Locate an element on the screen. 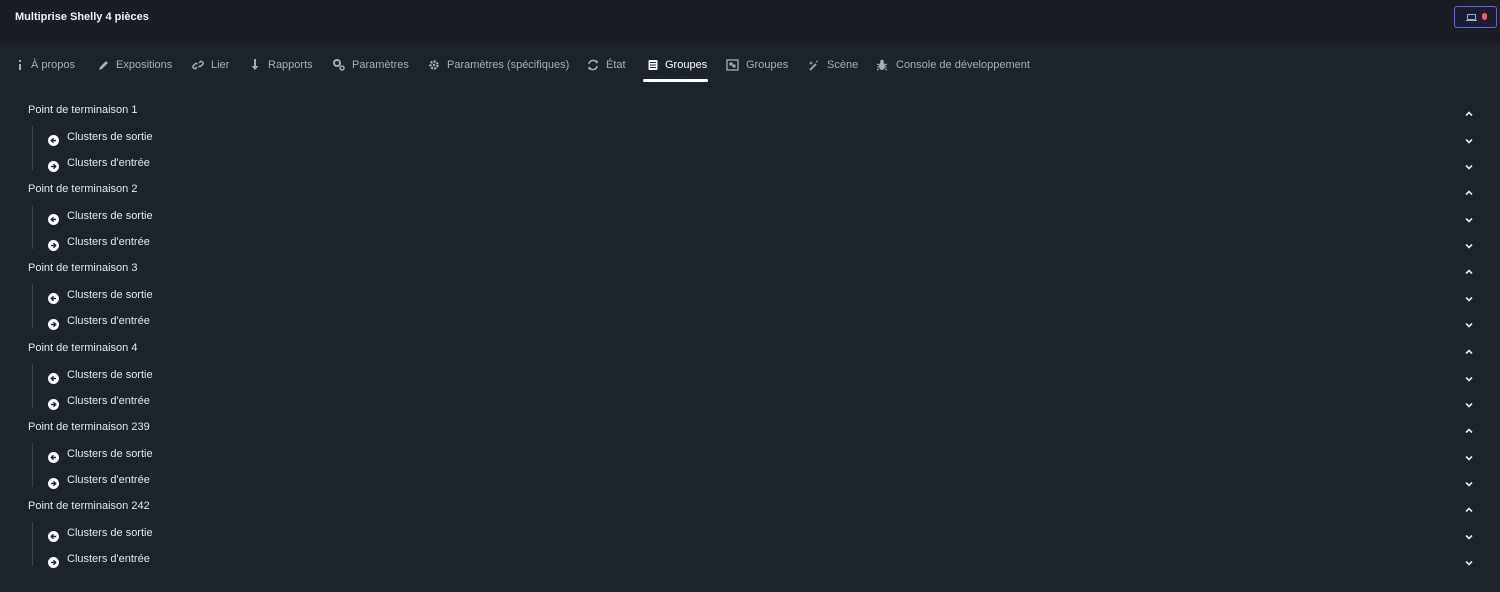 This screenshot has height=592, width=1500. tab-settings: Paramètres is located at coordinates (370, 67).